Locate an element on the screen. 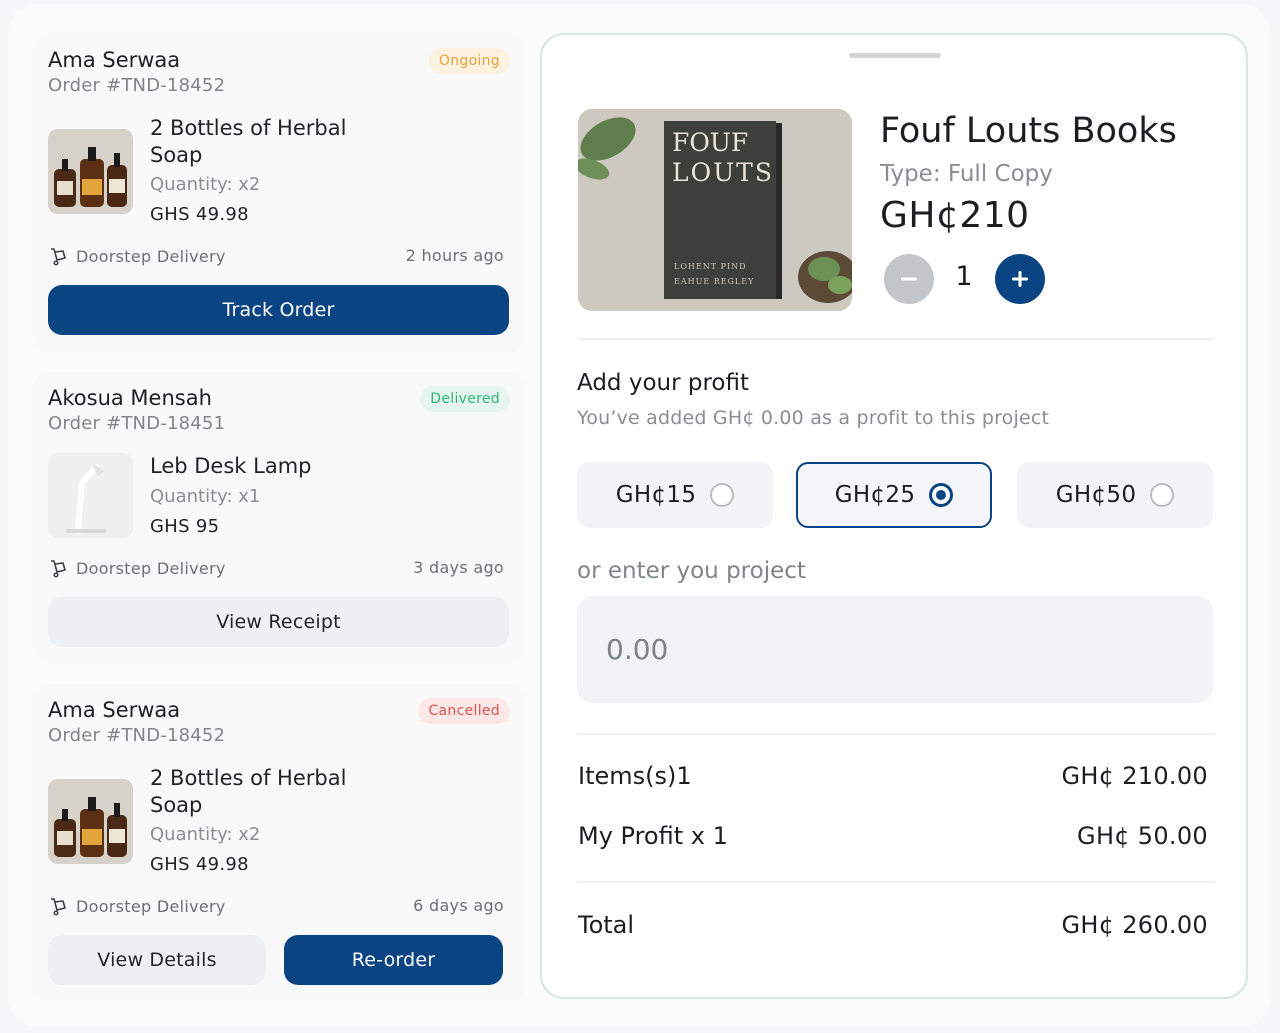  decrease-quantity-button is located at coordinates (909, 279).